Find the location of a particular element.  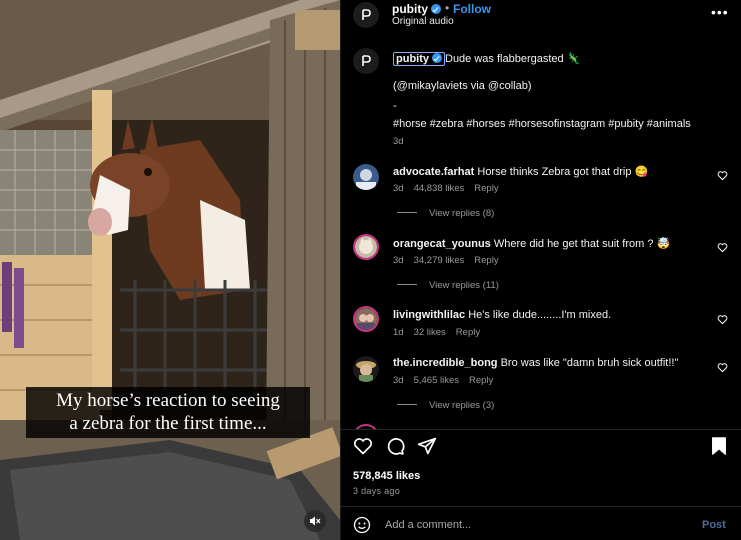

comment-username: advocate.farhat is located at coordinates (433, 172).